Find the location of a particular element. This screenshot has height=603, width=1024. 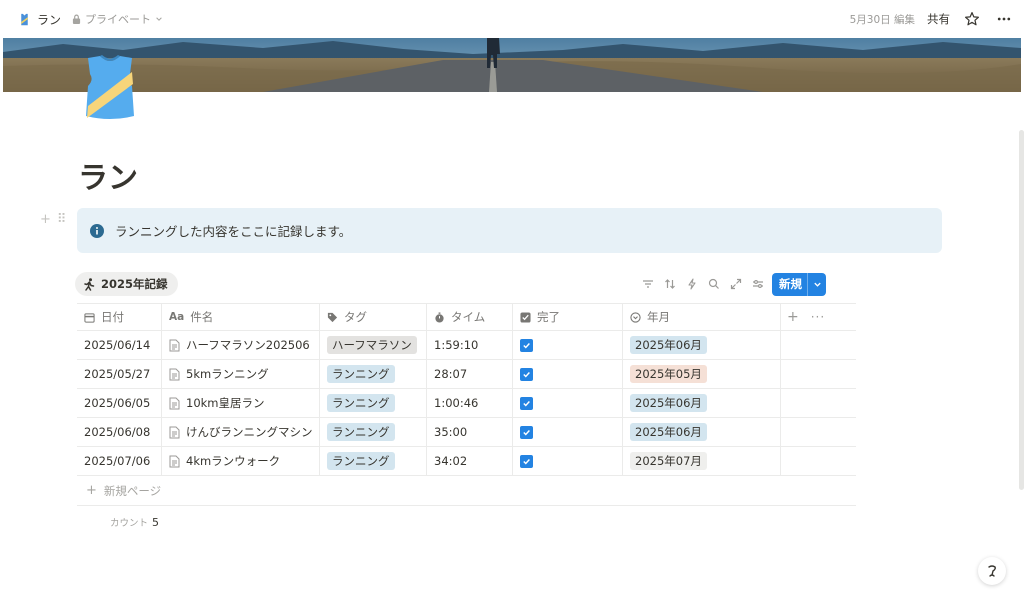

settings-button is located at coordinates (757, 283).